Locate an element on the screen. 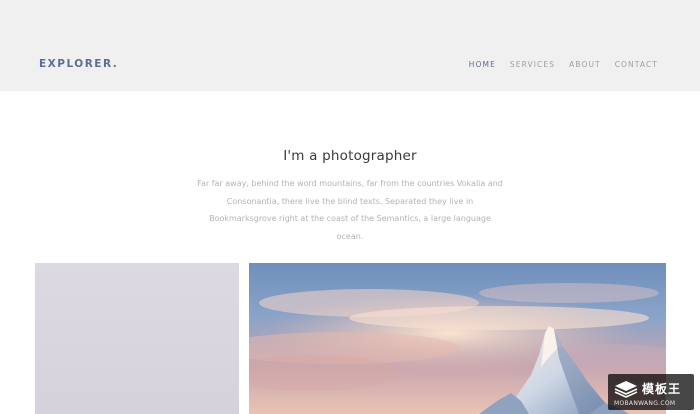 This screenshot has height=414, width=700. gallery-photo-sky is located at coordinates (137, 338).